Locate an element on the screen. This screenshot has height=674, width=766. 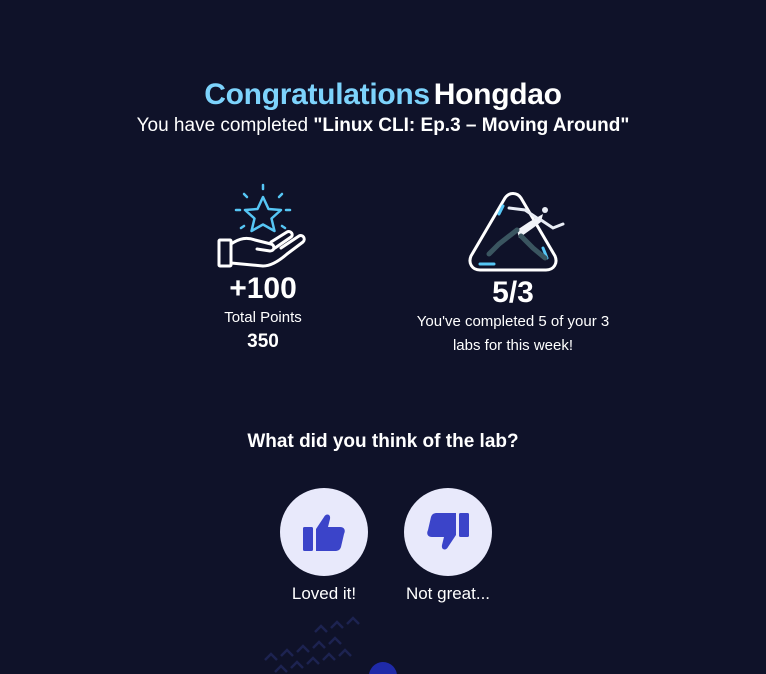
thumbs-up-icon is located at coordinates (324, 532).